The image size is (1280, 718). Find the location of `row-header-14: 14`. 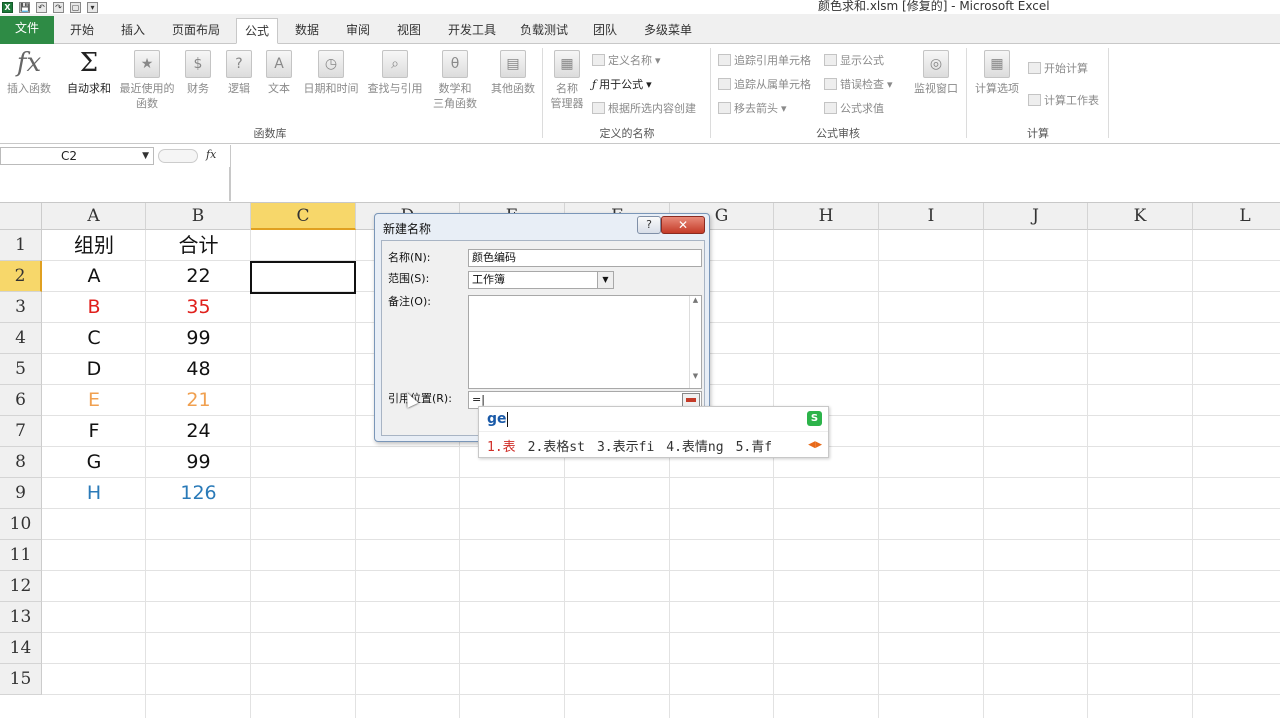

row-header-14: 14 is located at coordinates (21, 648).